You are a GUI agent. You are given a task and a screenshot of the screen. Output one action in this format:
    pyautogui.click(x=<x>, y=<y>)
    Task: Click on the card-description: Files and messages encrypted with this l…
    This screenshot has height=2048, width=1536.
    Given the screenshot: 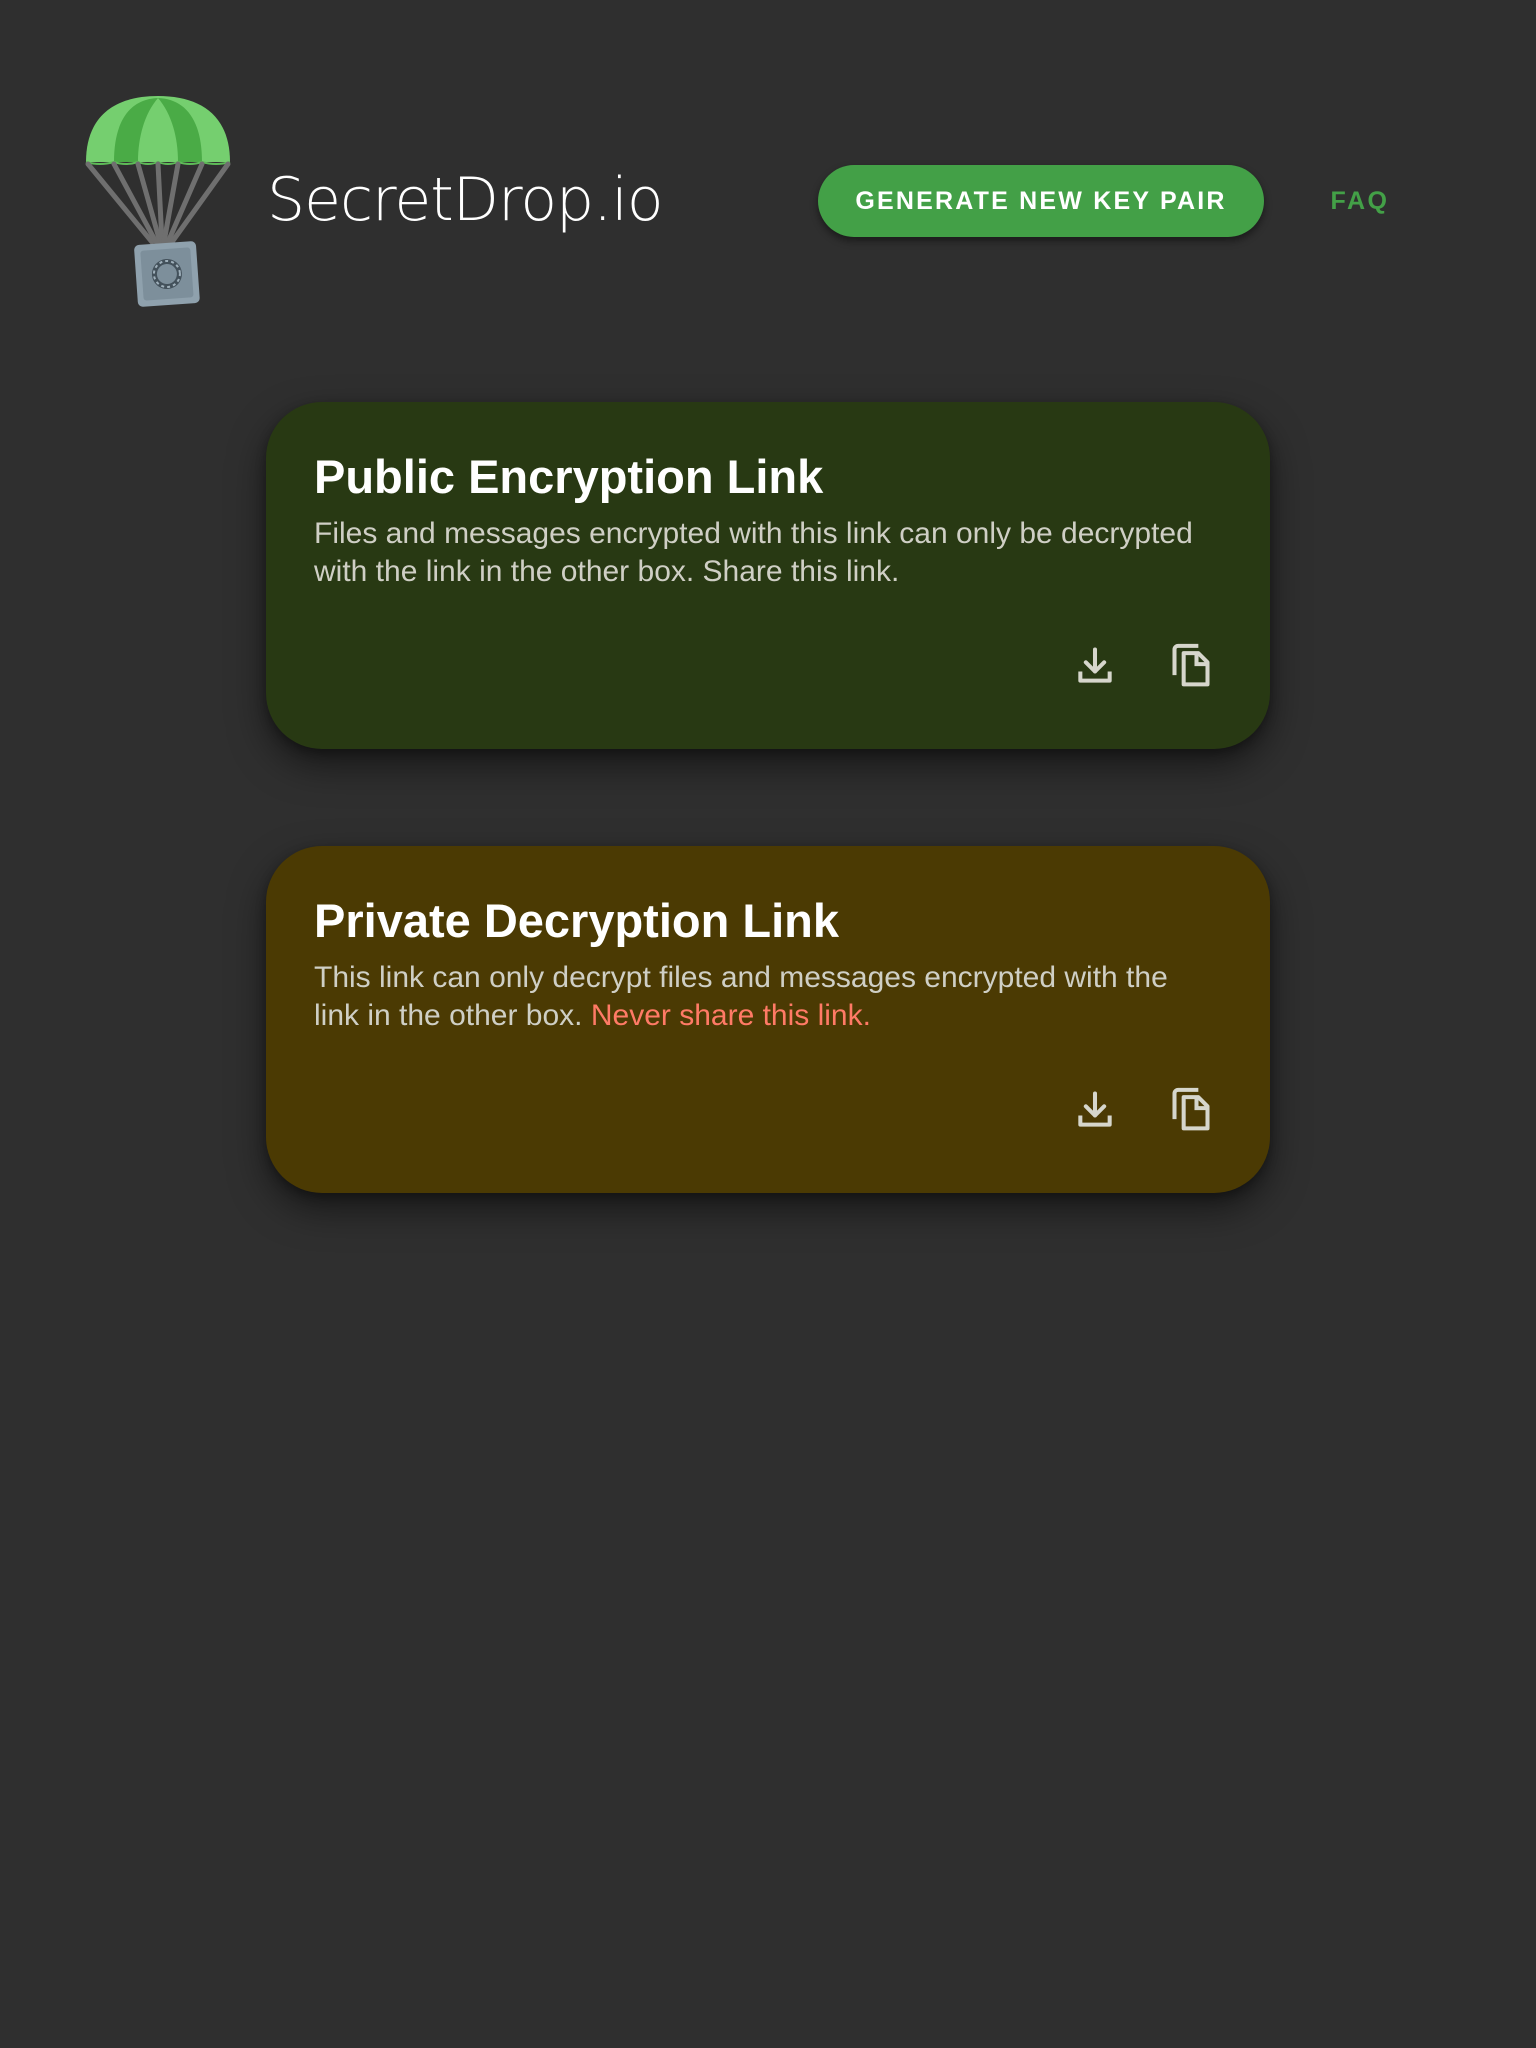 What is the action you would take?
    pyautogui.click(x=764, y=553)
    